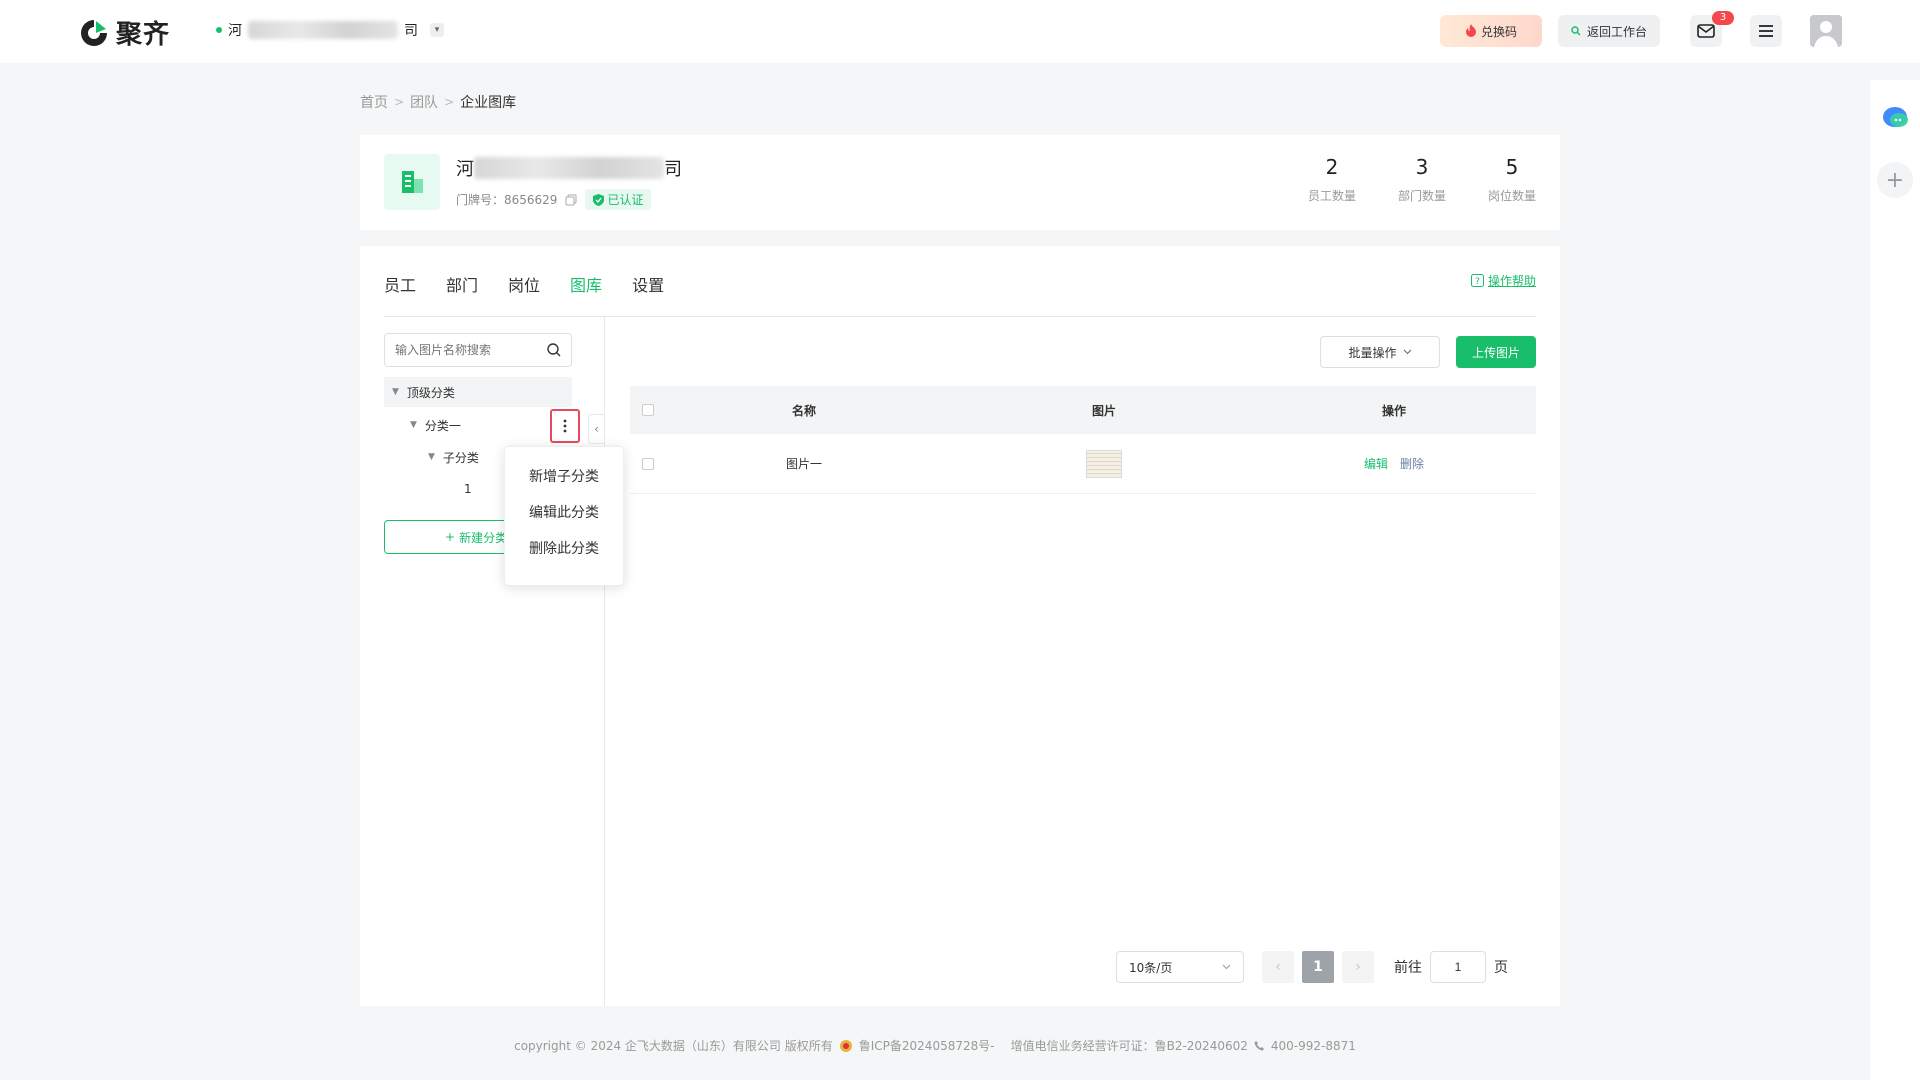  I want to click on tab-bar: 员工 部门 岗位 图库 设置, so click(524, 284).